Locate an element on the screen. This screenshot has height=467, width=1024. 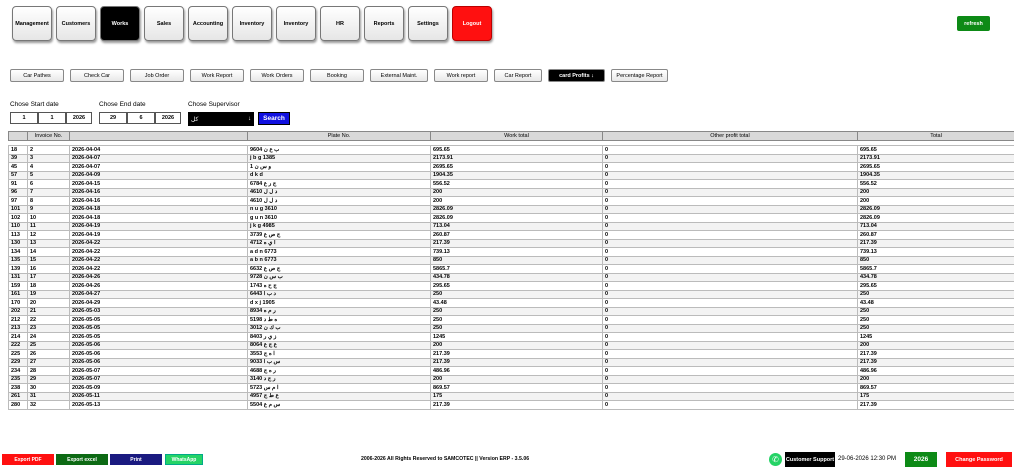
table-row: 134 14 2026-04-22 a d n 6773 739.13 0 739.13 is located at coordinates (511, 252).